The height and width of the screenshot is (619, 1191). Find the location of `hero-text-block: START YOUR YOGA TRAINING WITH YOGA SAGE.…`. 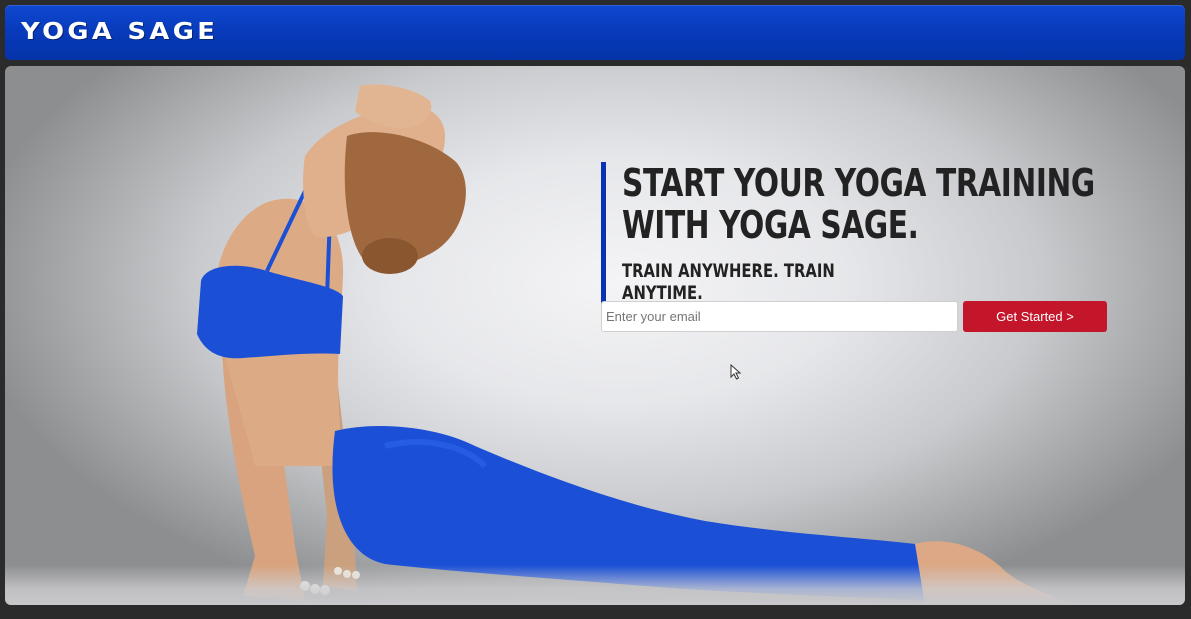

hero-text-block: START YOUR YOGA TRAINING WITH YOGA SAGE.… is located at coordinates (866, 233).